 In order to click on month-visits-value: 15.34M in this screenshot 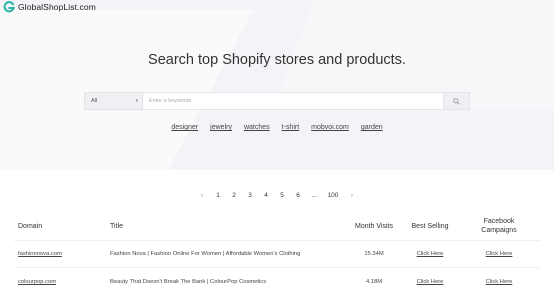, I will do `click(374, 254)`.